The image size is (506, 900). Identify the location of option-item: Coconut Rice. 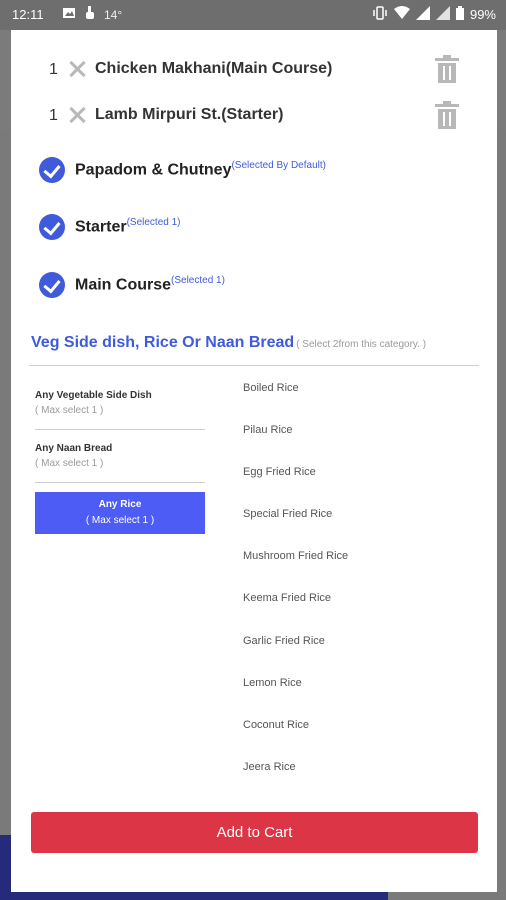
(276, 725).